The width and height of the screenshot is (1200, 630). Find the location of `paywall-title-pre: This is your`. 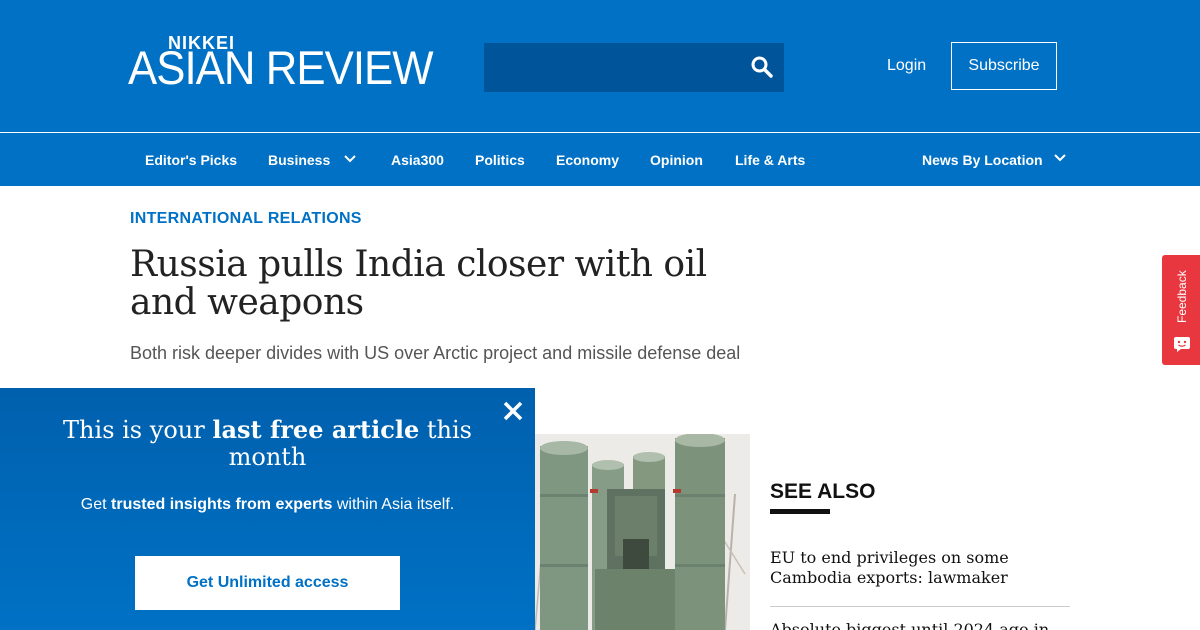

paywall-title-pre: This is your is located at coordinates (138, 430).